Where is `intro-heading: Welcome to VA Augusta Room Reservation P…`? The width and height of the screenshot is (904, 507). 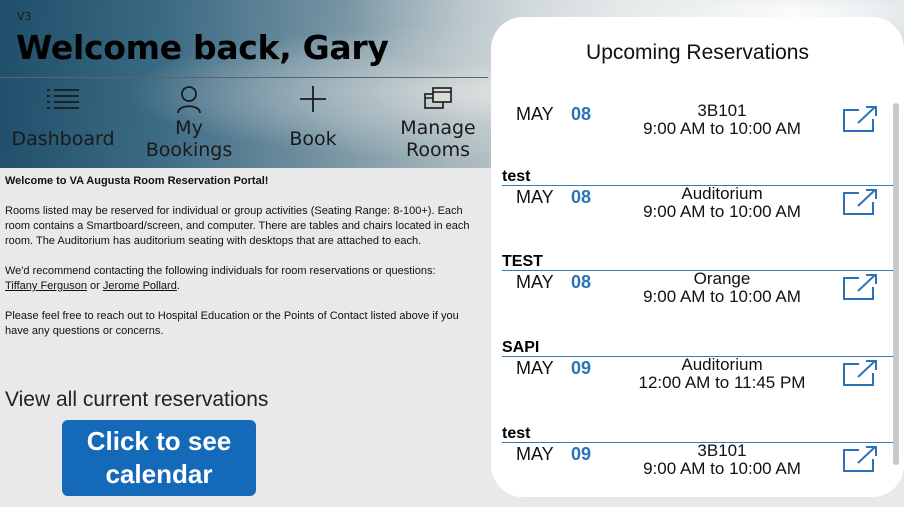 intro-heading: Welcome to VA Augusta Room Reservation P… is located at coordinates (137, 181).